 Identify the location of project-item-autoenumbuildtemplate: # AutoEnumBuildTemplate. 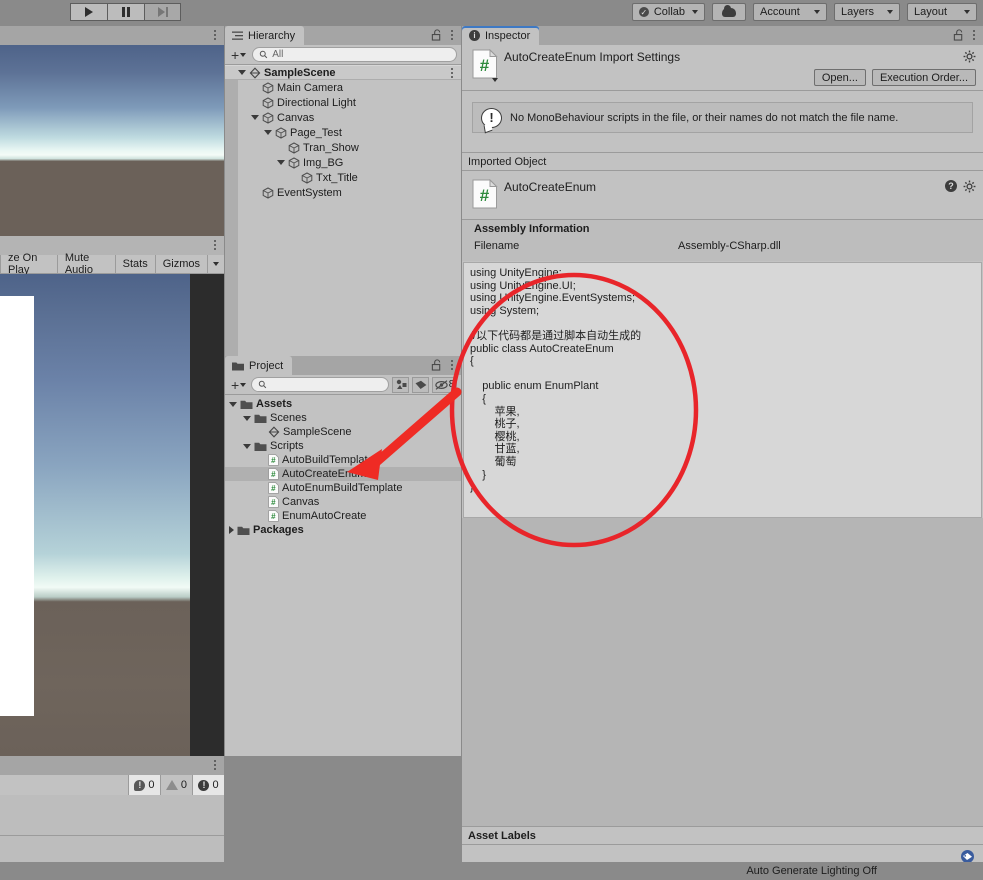
(343, 488).